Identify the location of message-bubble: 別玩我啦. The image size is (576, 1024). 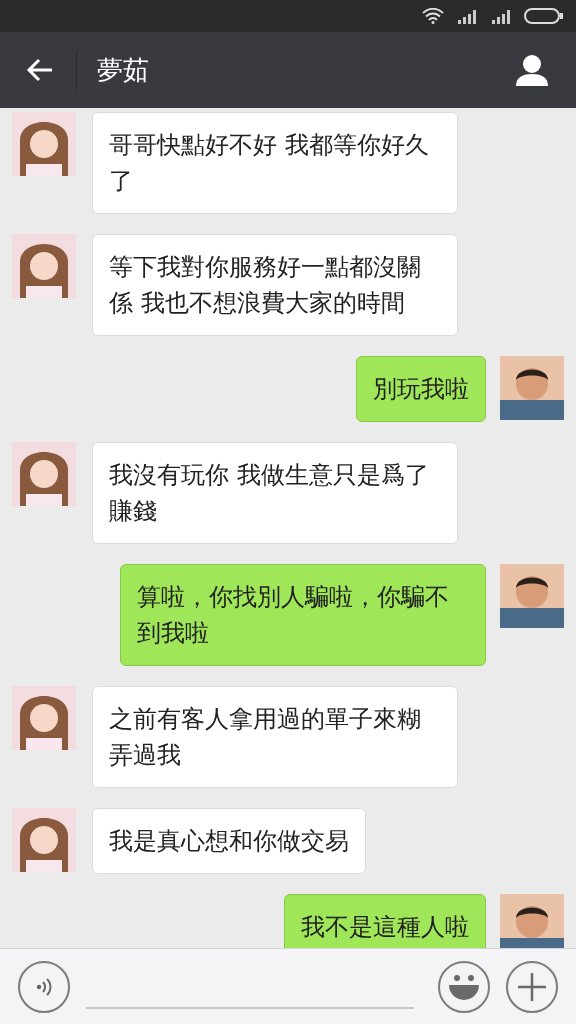
(421, 389).